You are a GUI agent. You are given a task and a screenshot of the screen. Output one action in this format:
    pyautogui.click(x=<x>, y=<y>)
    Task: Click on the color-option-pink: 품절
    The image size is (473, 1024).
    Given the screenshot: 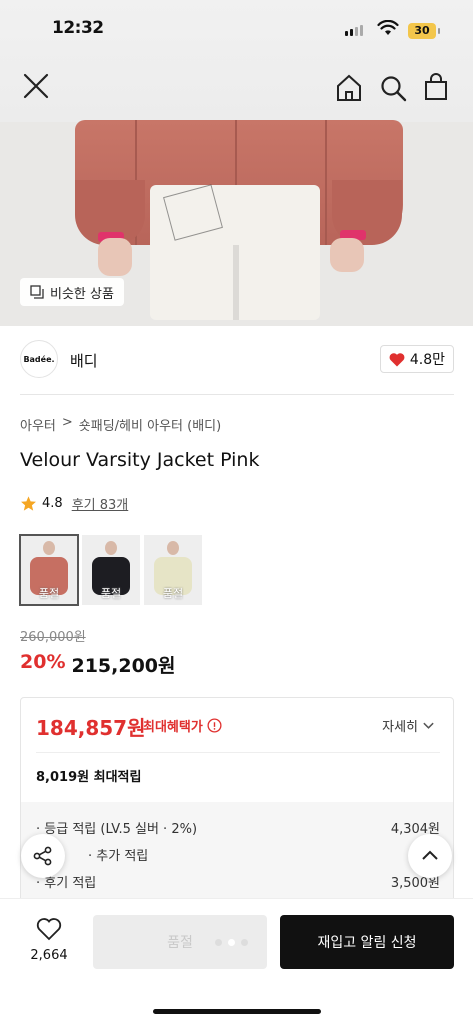 What is the action you would take?
    pyautogui.click(x=49, y=570)
    